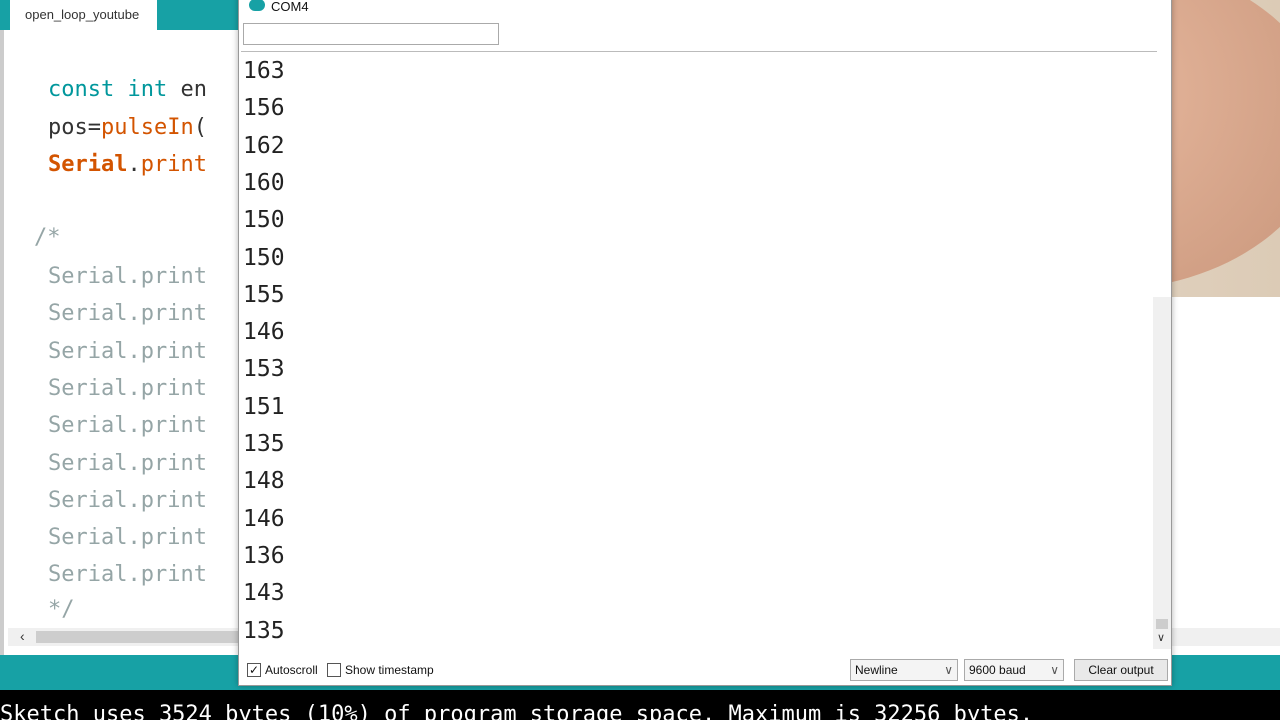 This screenshot has height=720, width=1280. I want to click on comment-open: /*, so click(47, 237).